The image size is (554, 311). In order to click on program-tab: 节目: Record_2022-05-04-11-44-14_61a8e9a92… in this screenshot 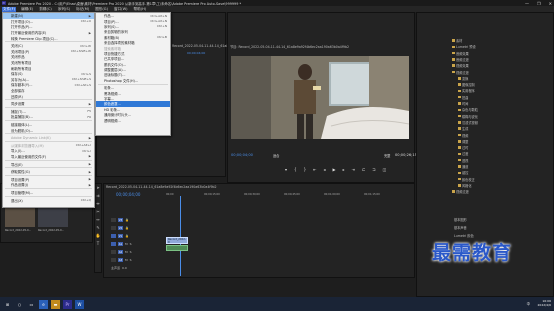, I will do `click(289, 46)`.